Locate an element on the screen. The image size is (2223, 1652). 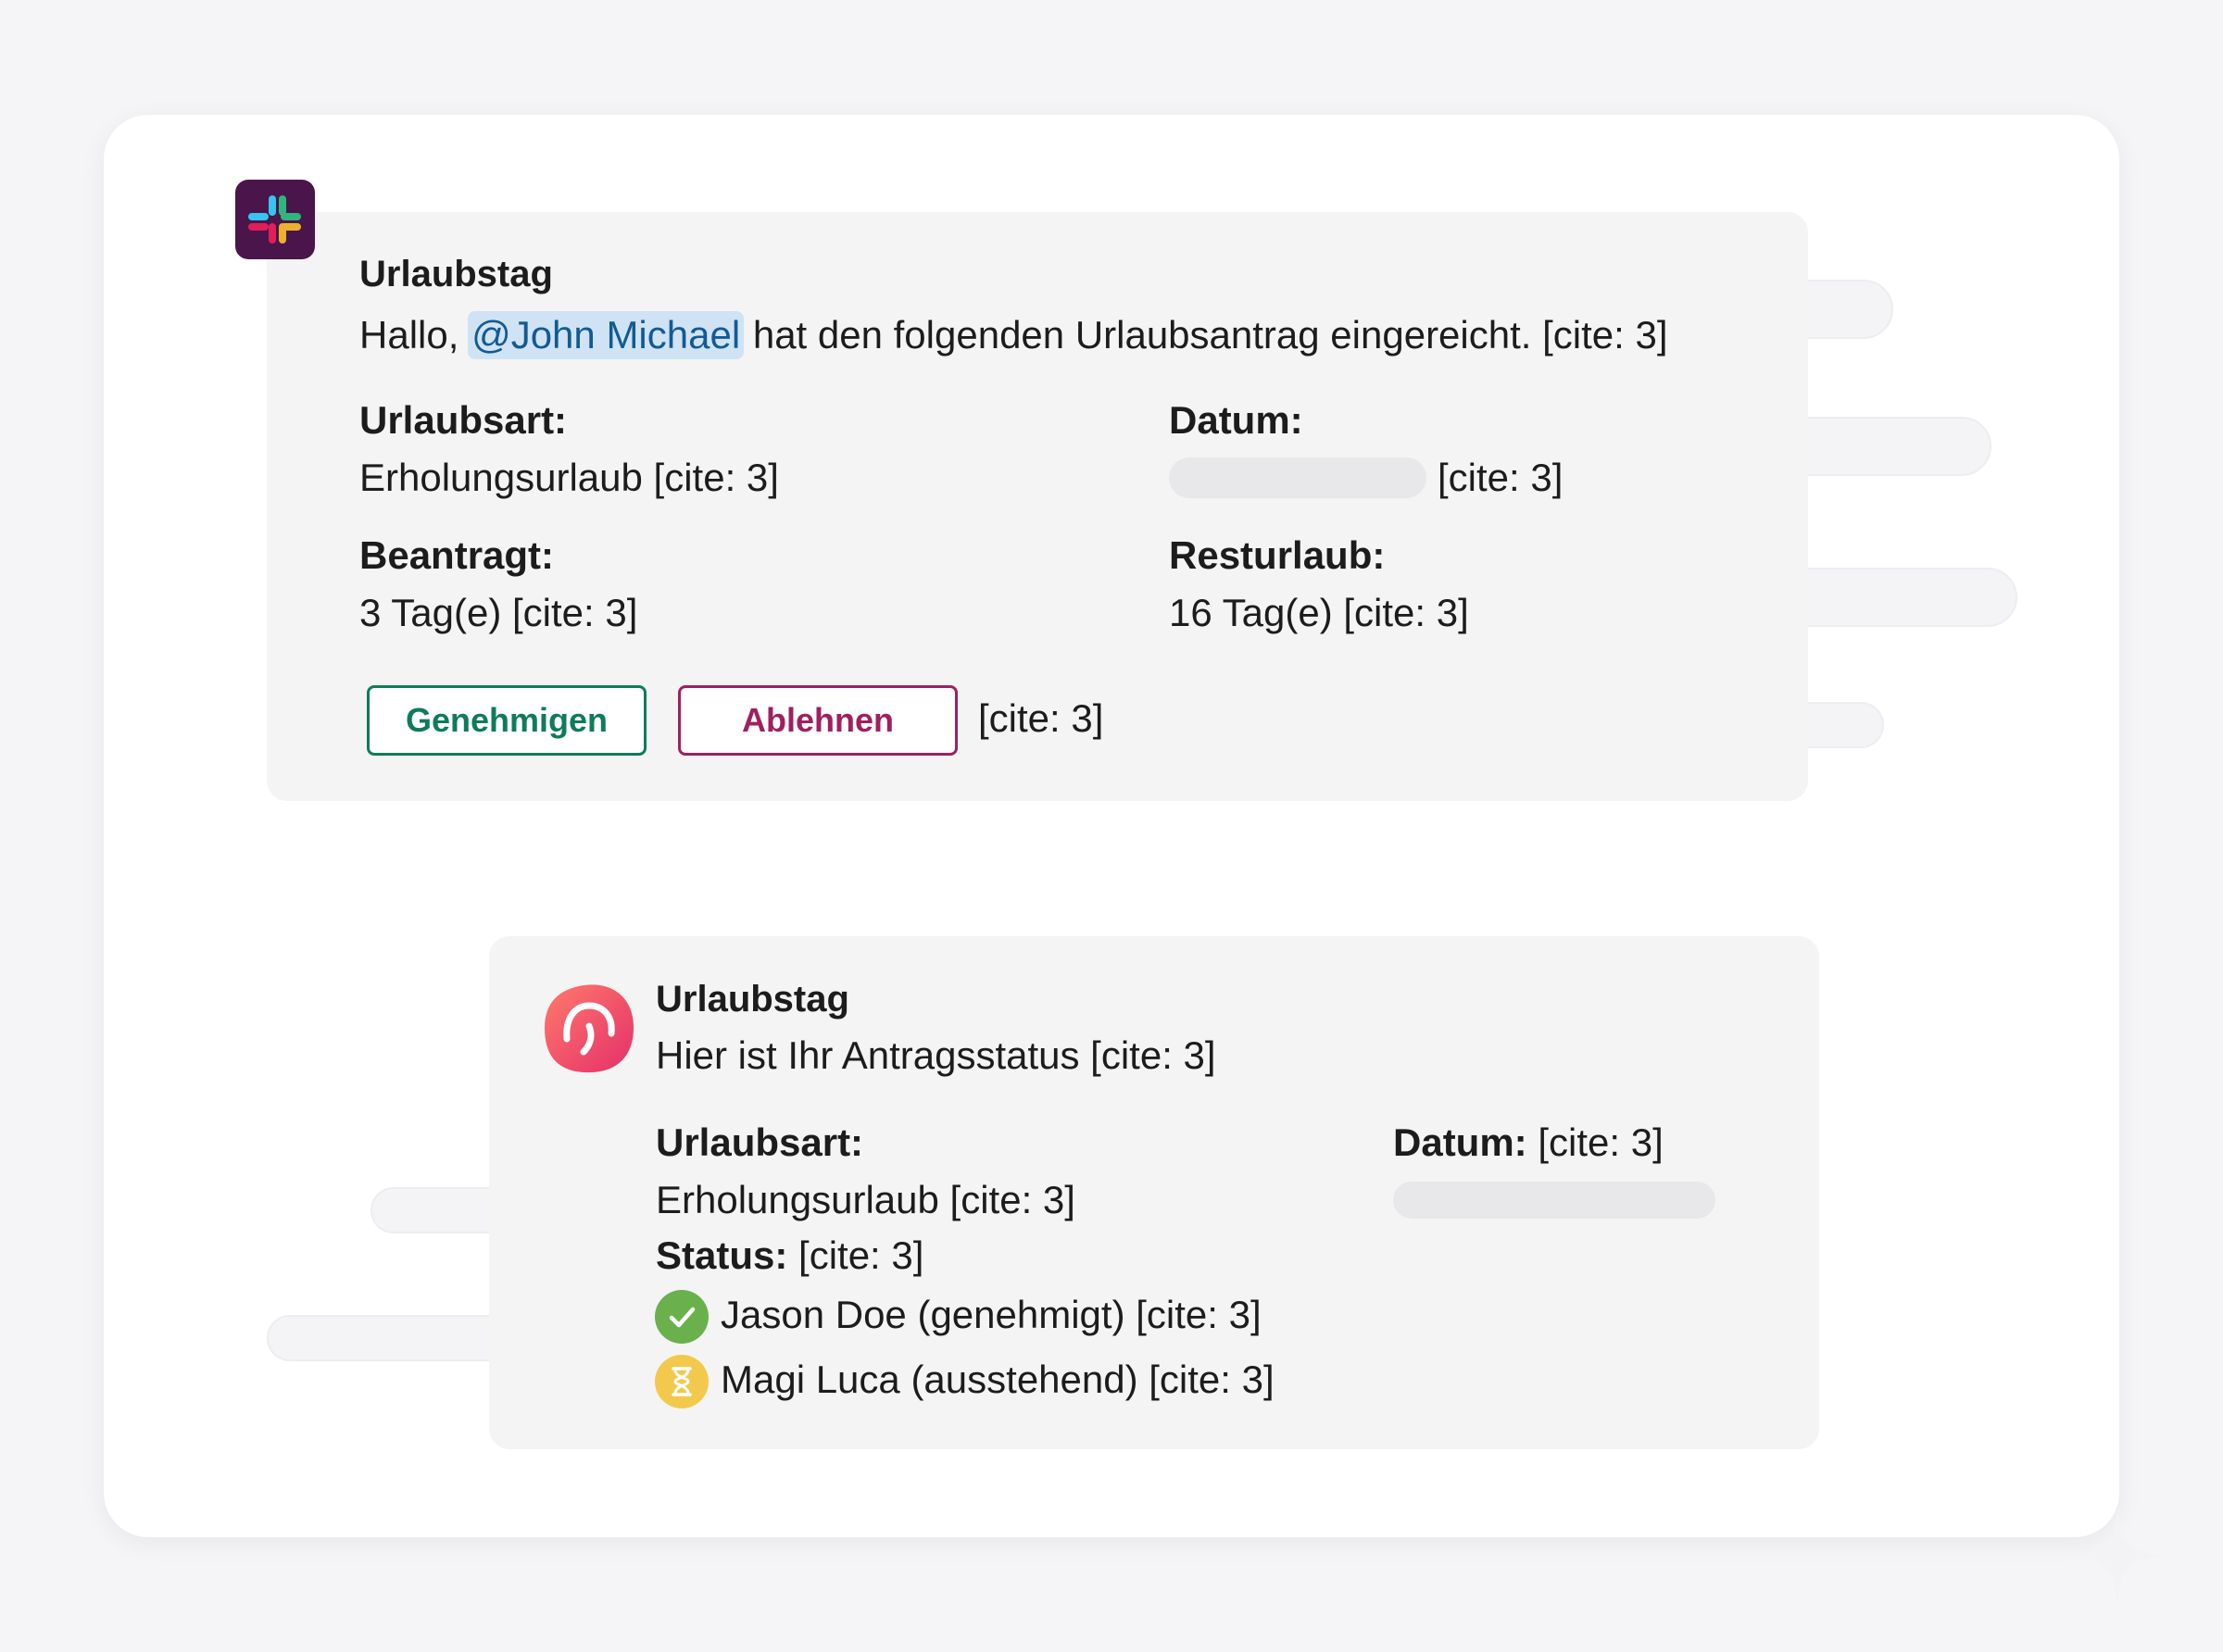
leave-type-value: Erholungsurlaub [cite: 3] is located at coordinates (569, 477).